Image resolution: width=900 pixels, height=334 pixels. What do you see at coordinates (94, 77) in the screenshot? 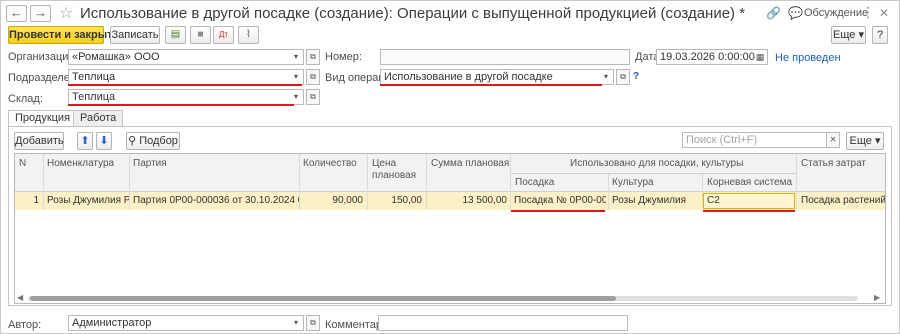
I see `dept-value: Теплица` at bounding box center [94, 77].